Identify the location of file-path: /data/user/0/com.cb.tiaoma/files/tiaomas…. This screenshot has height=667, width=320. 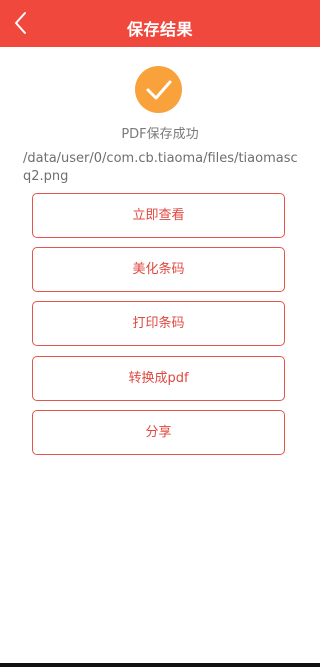
(160, 167).